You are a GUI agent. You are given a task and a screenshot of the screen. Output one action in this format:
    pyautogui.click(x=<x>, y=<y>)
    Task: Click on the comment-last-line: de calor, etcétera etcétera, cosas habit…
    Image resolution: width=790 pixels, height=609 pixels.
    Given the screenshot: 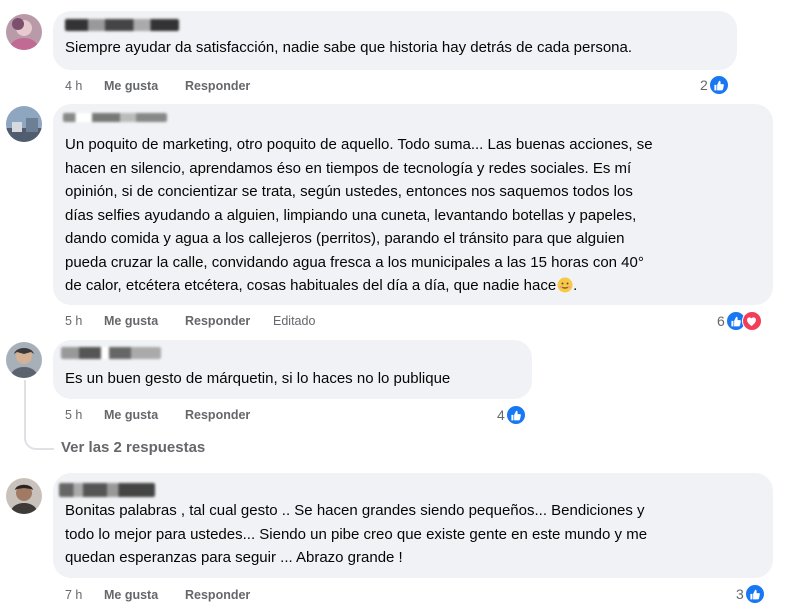 What is the action you would take?
    pyautogui.click(x=417, y=287)
    